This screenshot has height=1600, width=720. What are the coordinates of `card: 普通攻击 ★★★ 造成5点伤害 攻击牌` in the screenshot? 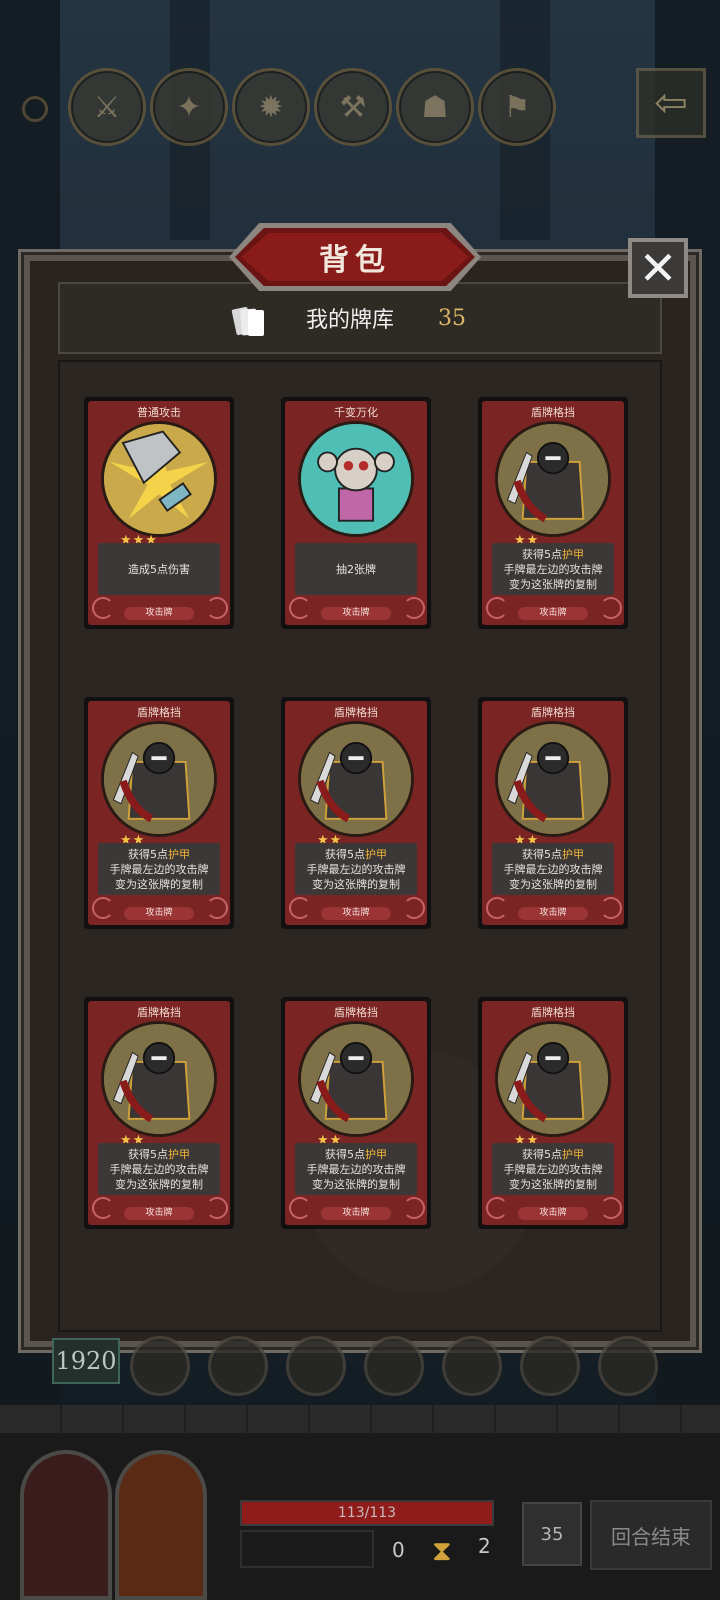 It's located at (159, 513).